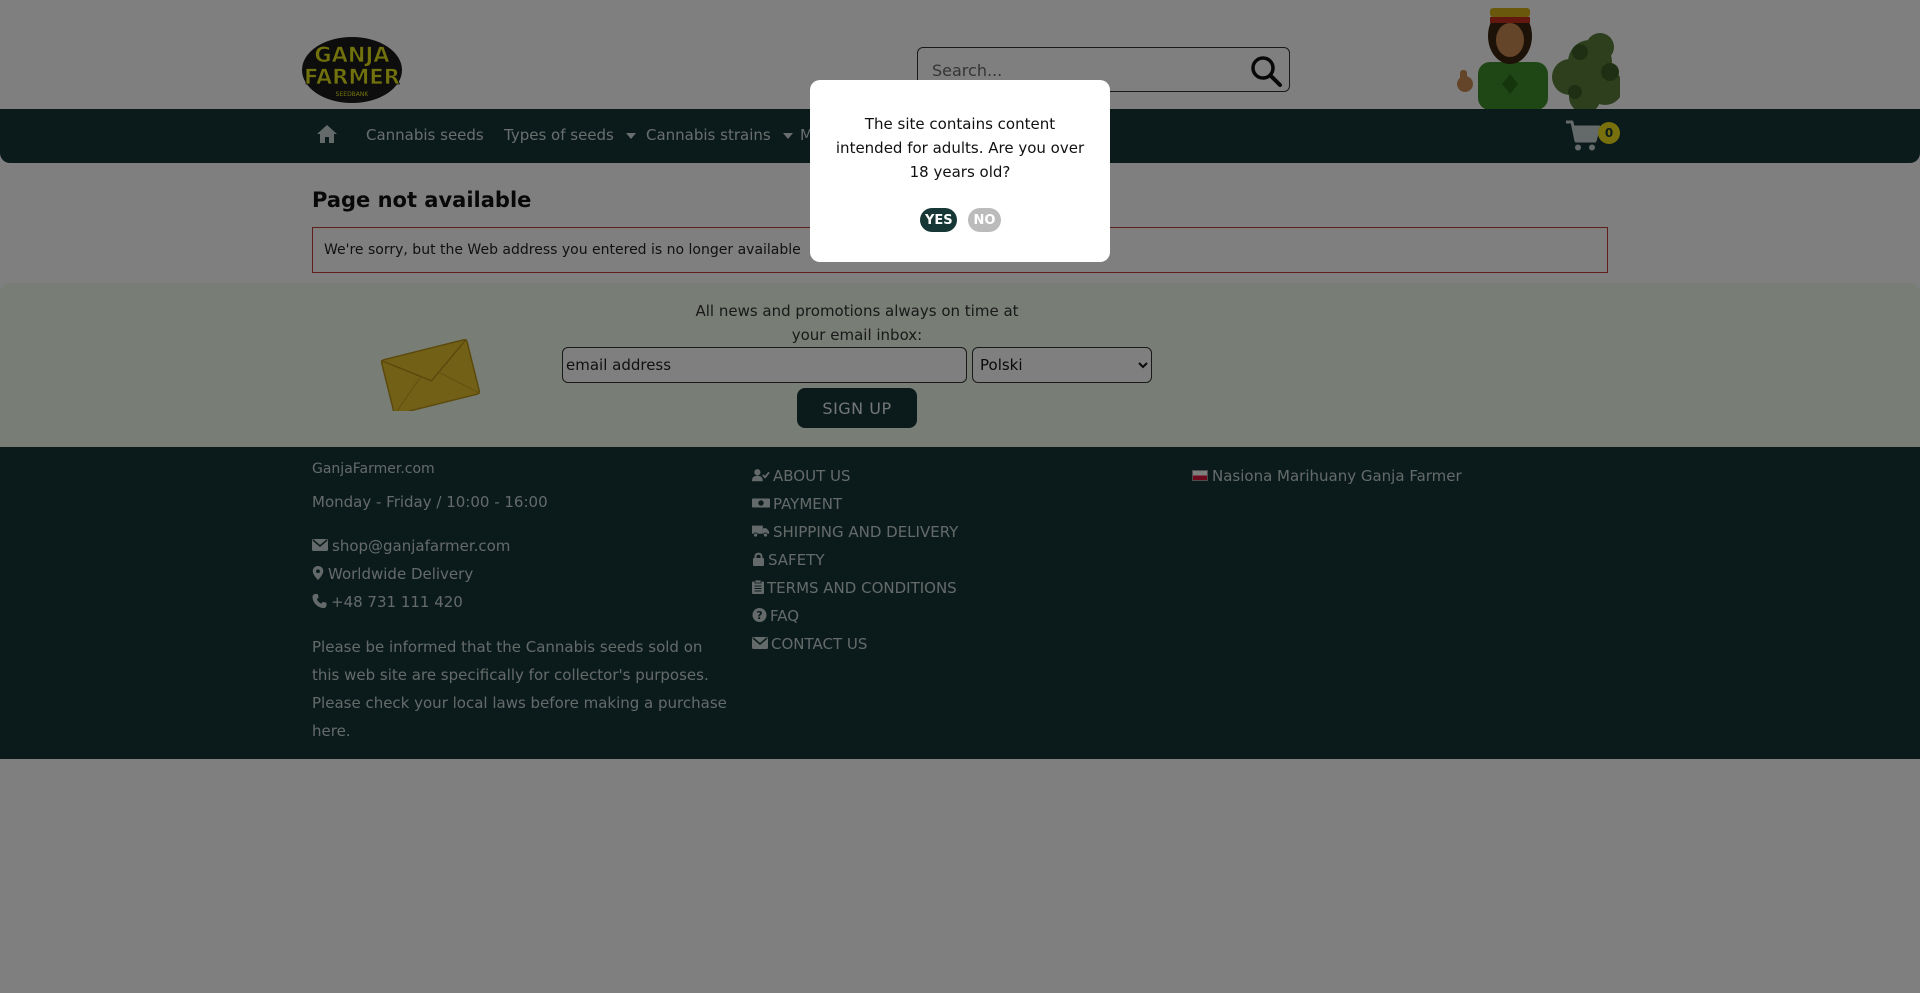 This screenshot has width=1920, height=993. I want to click on yes-button: YES, so click(938, 220).